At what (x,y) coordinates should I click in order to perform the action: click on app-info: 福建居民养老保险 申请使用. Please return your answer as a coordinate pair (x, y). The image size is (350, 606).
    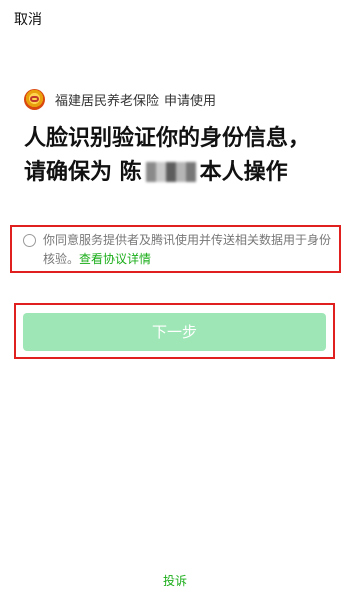
    Looking at the image, I should click on (120, 99).